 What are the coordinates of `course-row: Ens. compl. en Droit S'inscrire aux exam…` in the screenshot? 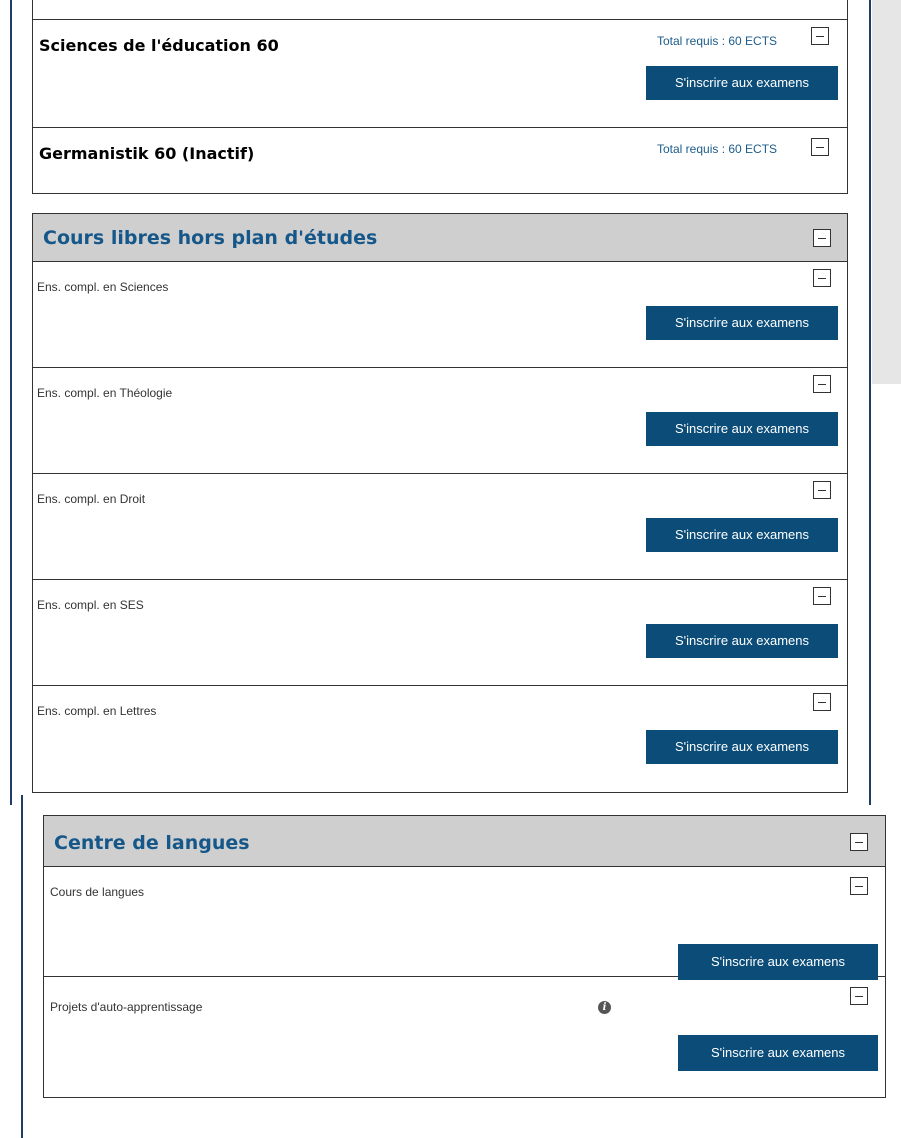 It's located at (440, 527).